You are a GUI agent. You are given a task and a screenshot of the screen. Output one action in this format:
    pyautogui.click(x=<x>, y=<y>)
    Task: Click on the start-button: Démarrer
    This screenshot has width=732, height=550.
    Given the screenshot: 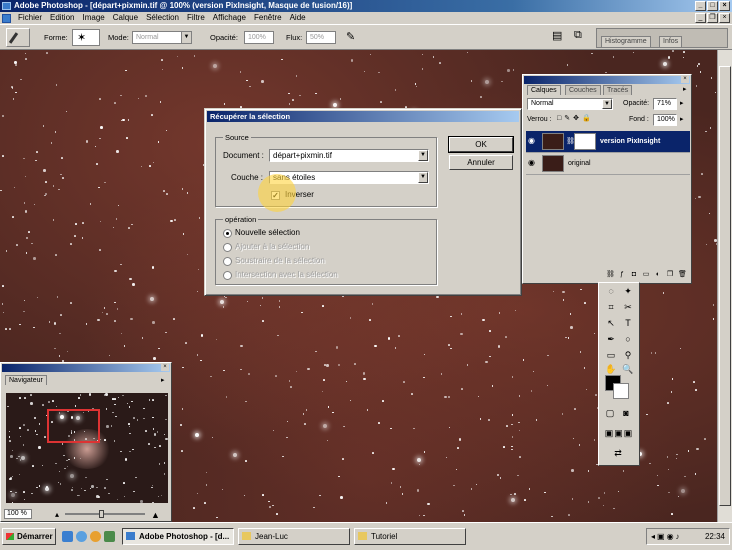 What is the action you would take?
    pyautogui.click(x=29, y=536)
    